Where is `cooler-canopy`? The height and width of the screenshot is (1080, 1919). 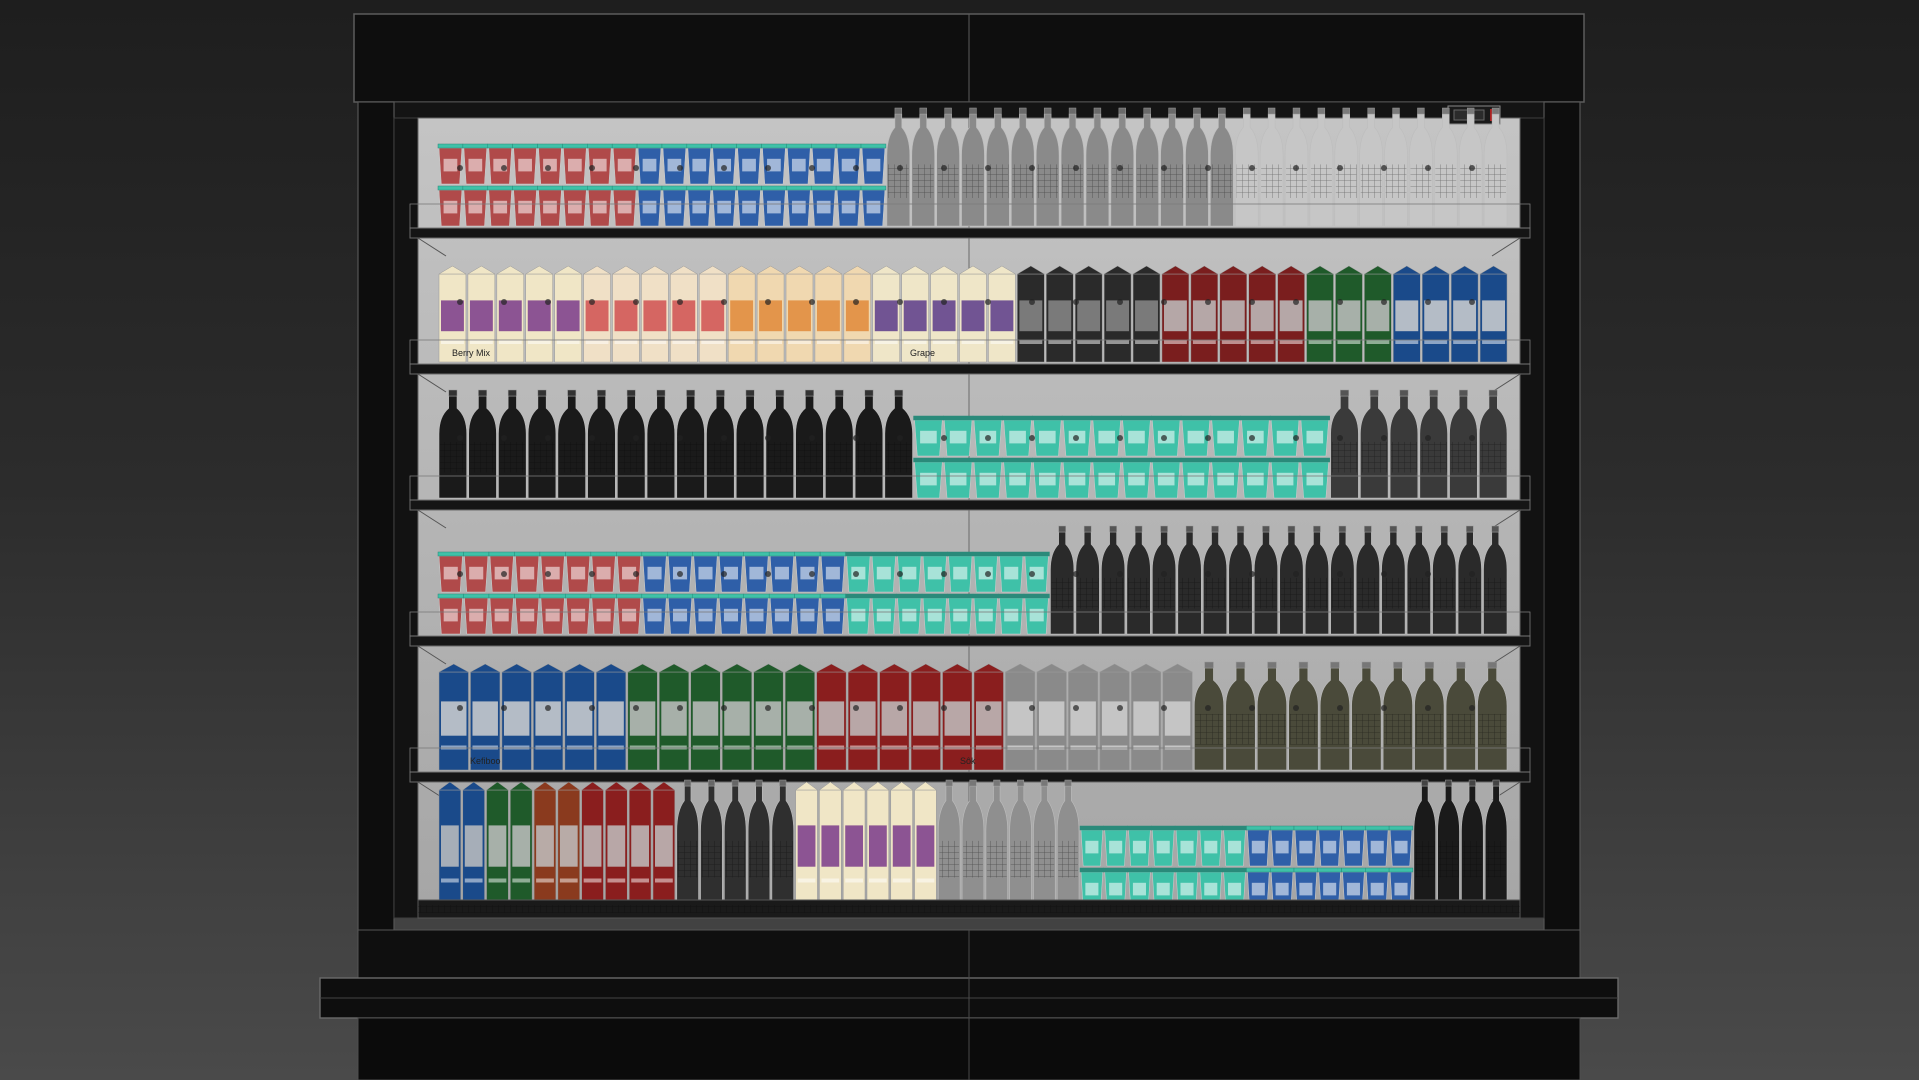
cooler-canopy is located at coordinates (969, 66).